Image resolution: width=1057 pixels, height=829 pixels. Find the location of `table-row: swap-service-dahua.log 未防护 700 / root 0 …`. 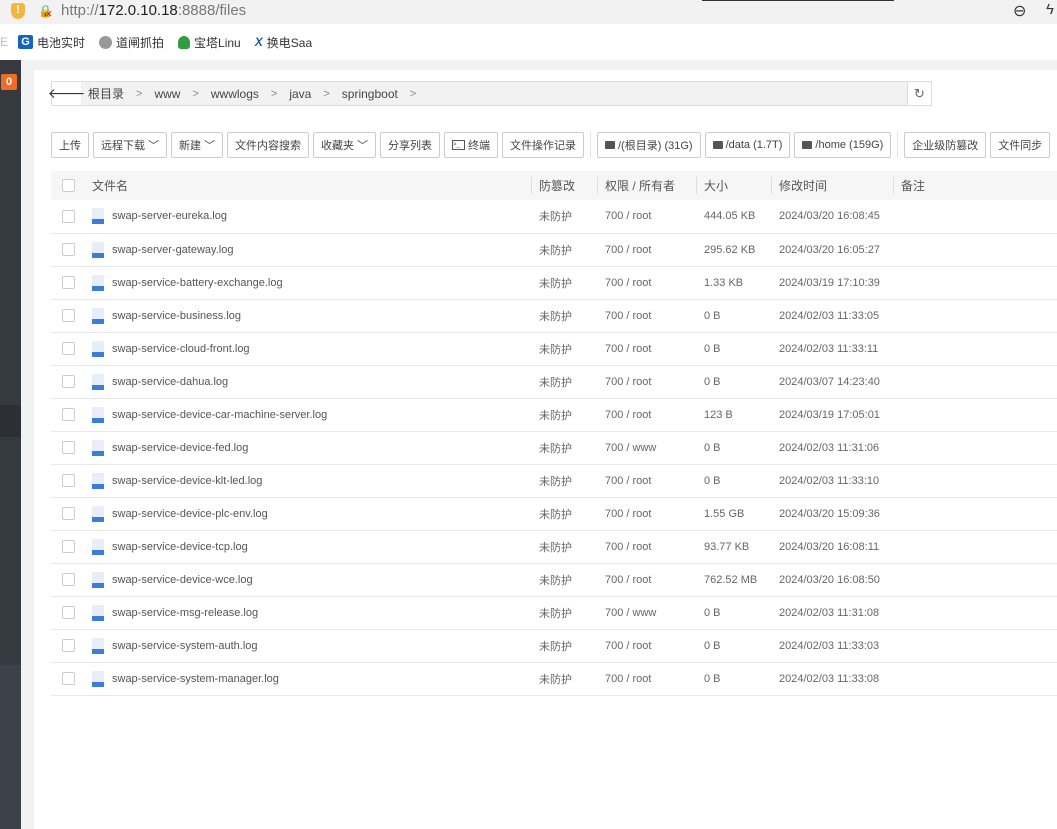

table-row: swap-service-dahua.log 未防护 700 / root 0 … is located at coordinates (554, 382).